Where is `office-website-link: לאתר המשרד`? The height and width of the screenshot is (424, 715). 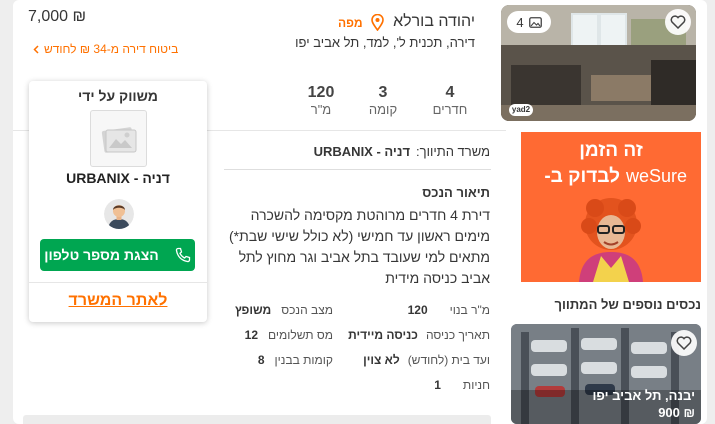
office-website-link: לאתר המשרד is located at coordinates (118, 301).